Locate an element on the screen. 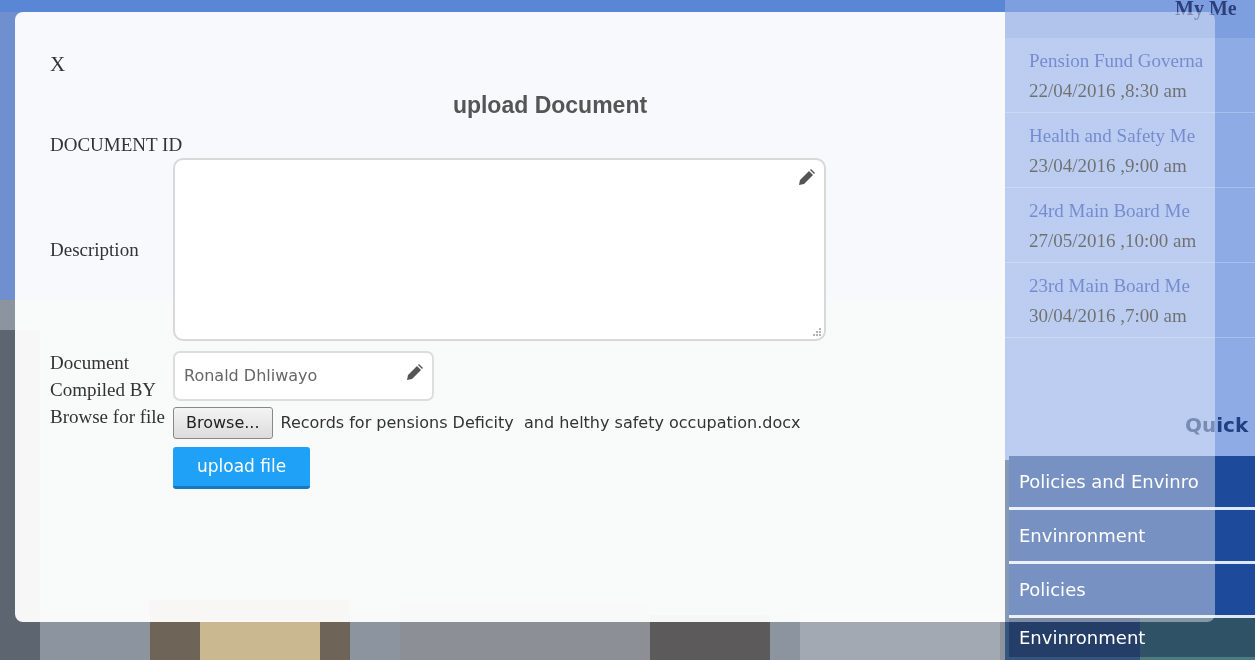  meeting-title: Pension Fund Governa is located at coordinates (1116, 61).